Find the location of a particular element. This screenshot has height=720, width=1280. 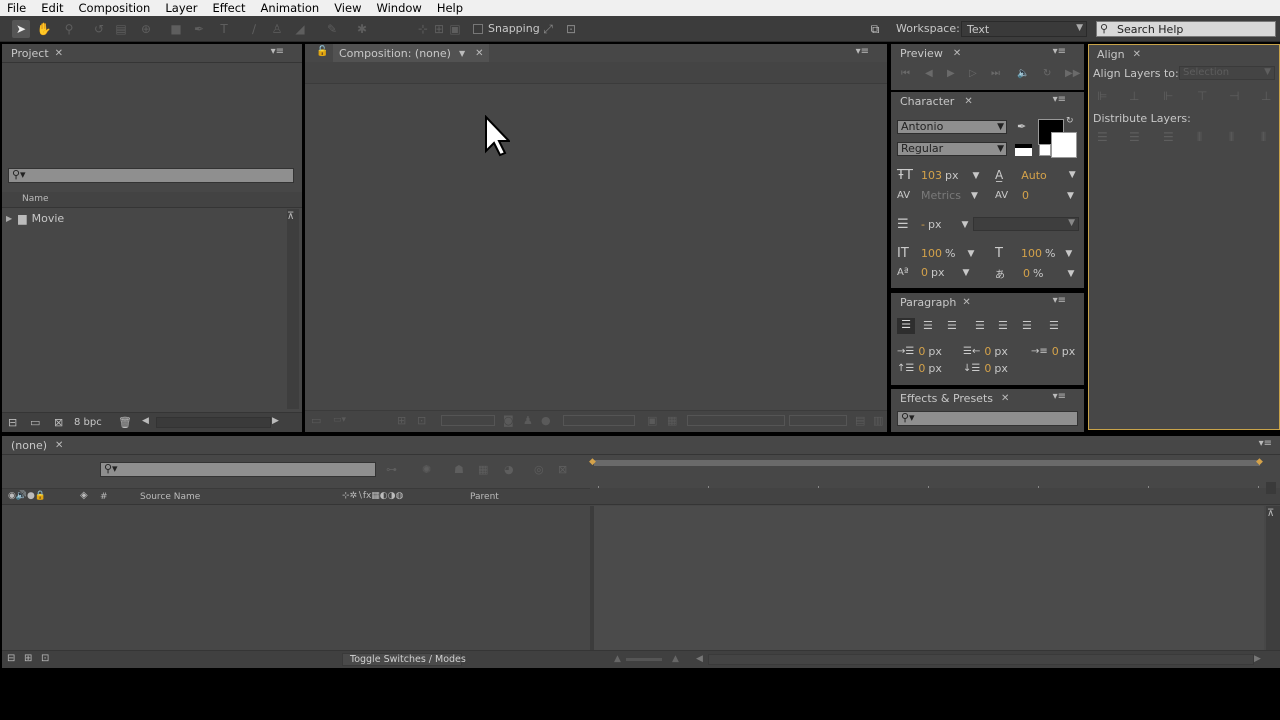

effects-search-input: ⚲▾ is located at coordinates (987, 418).